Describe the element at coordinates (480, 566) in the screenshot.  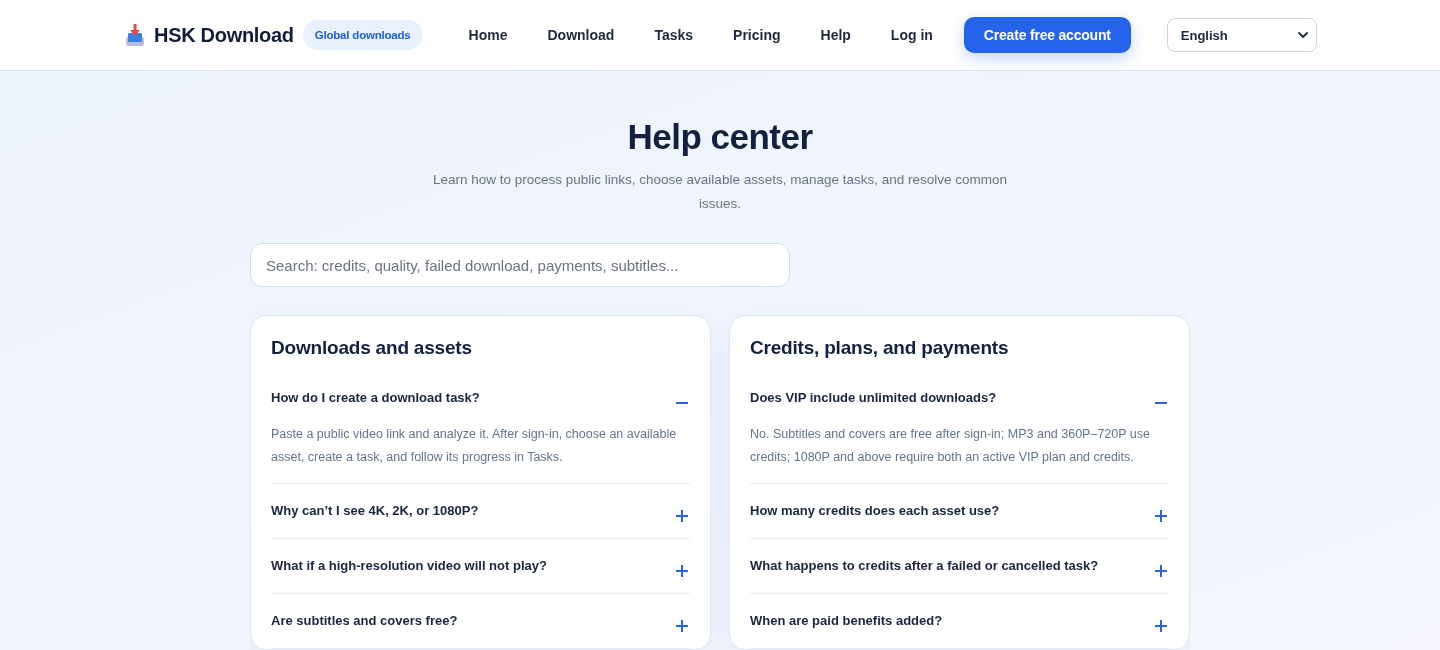
I see `faq-question: What if a high-resolution video will not play?` at that location.